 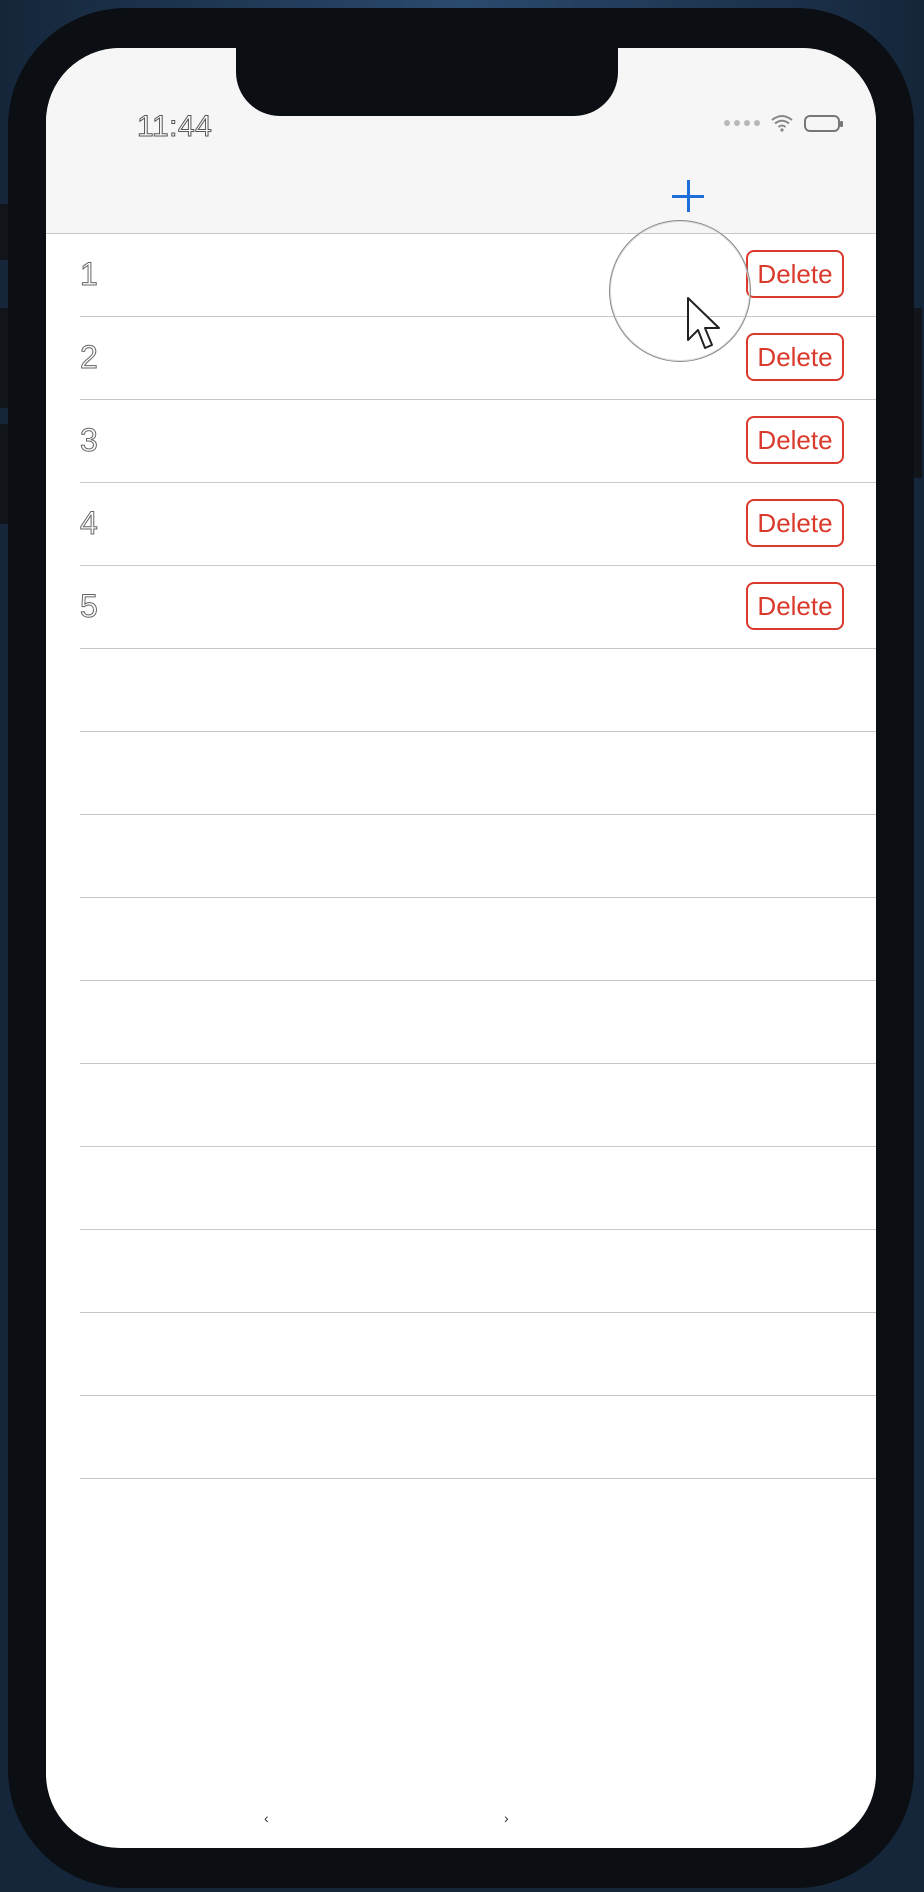 I want to click on wifi-icon, so click(x=782, y=123).